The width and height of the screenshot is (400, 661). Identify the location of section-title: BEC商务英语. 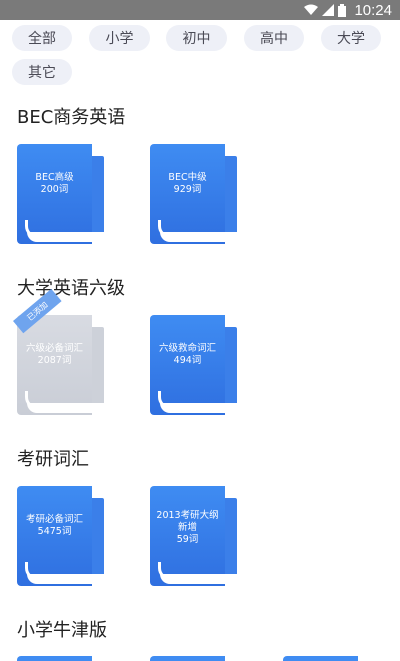
(71, 117).